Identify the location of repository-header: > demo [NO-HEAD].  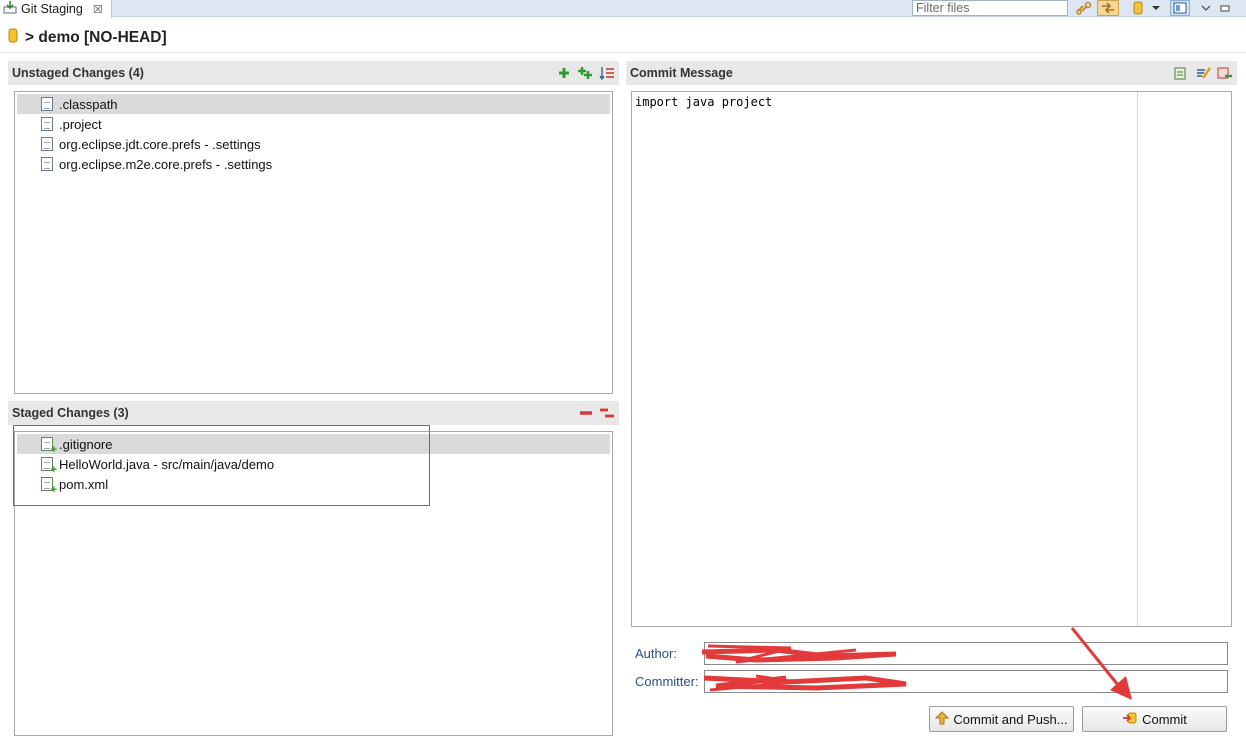
(87, 38).